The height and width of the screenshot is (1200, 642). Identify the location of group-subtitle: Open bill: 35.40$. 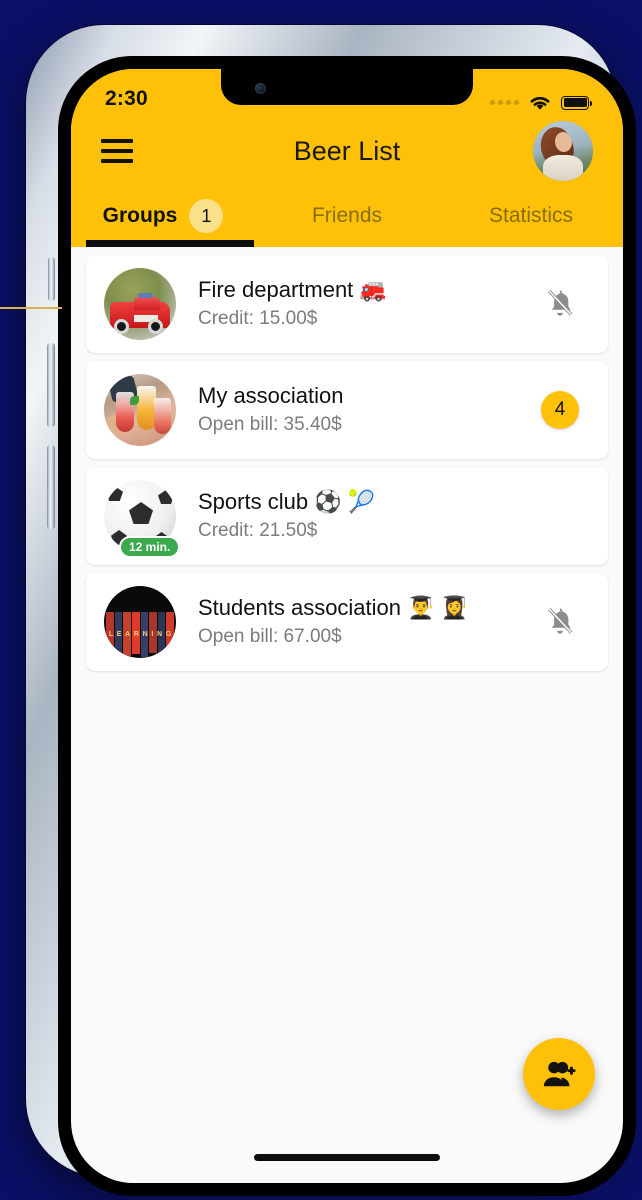
(270, 424).